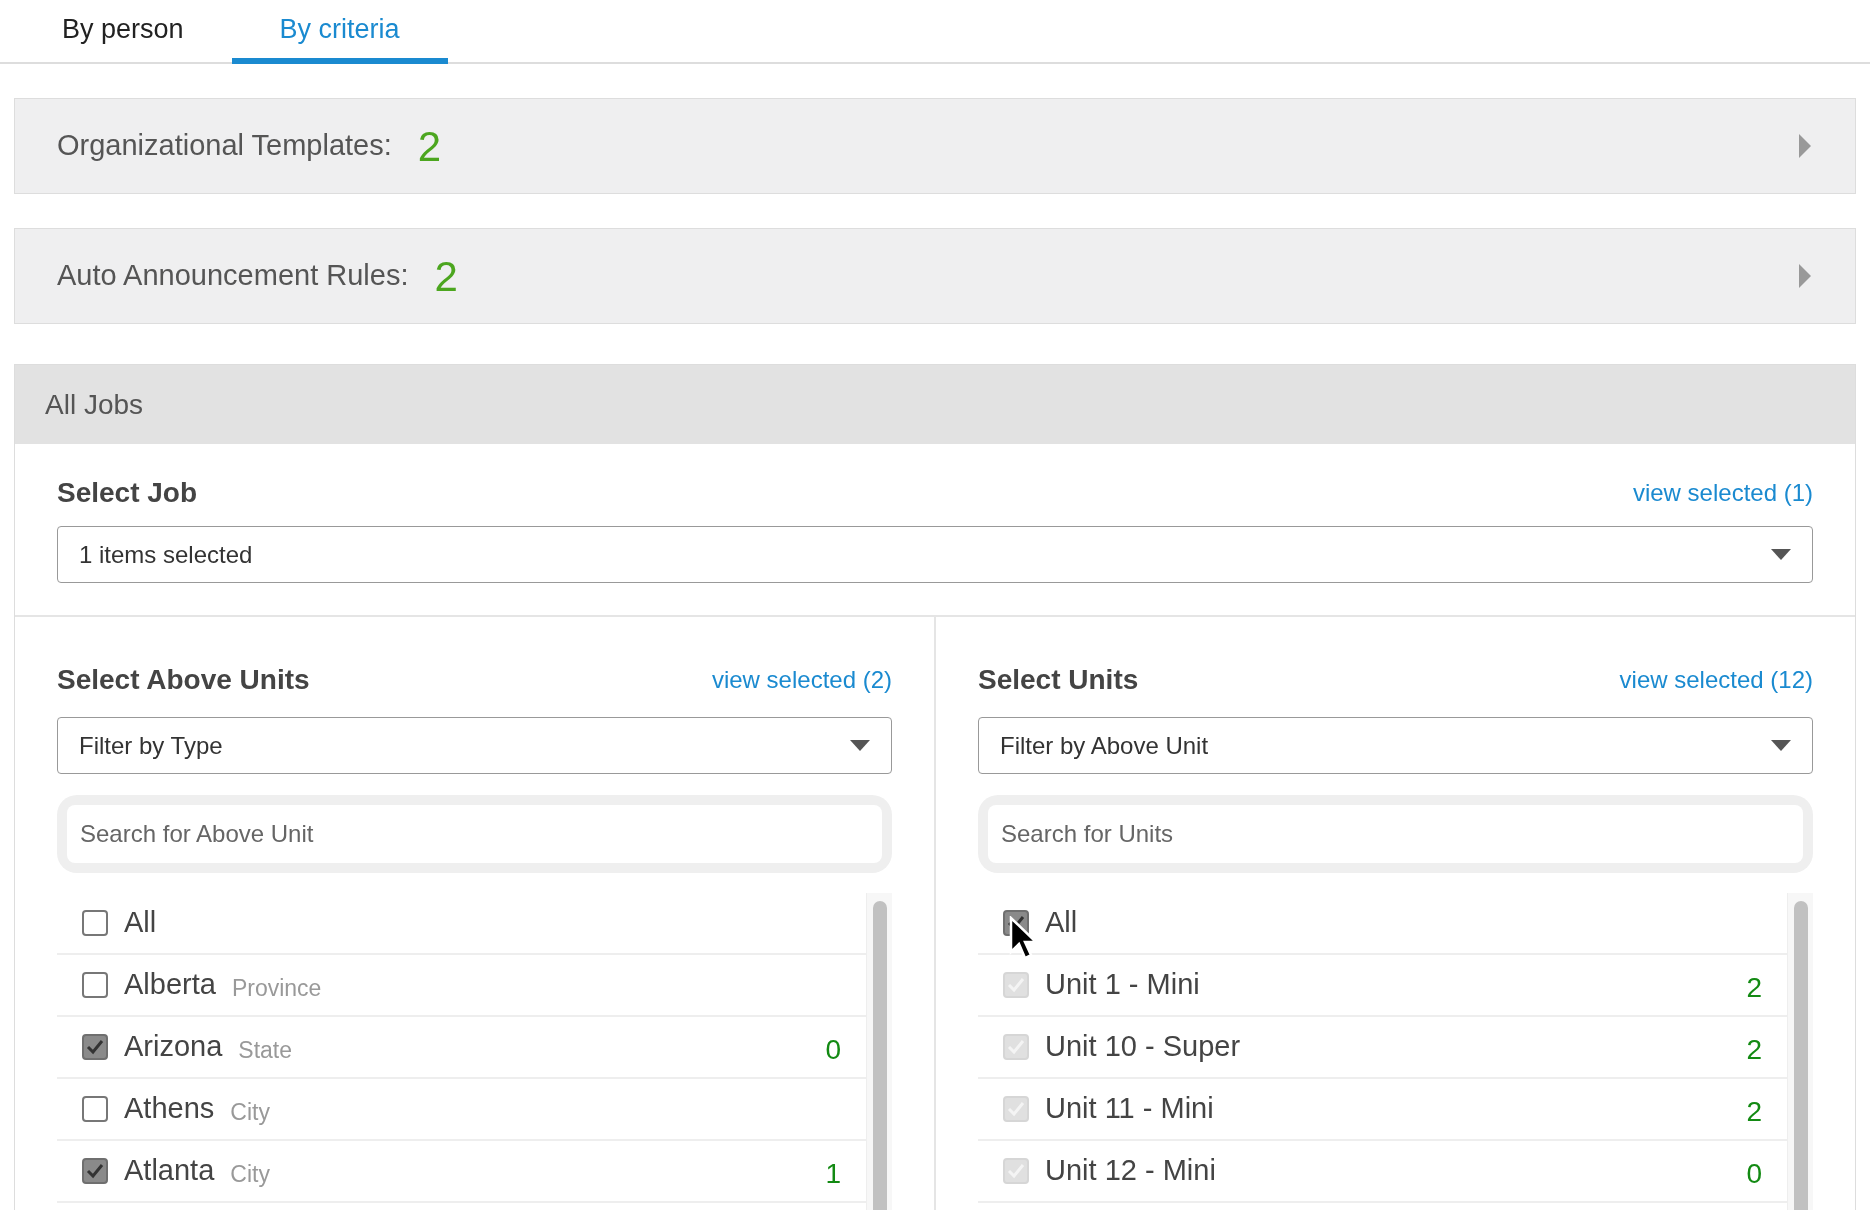  Describe the element at coordinates (935, 554) in the screenshot. I see `job-dropdown: 1 items selected` at that location.